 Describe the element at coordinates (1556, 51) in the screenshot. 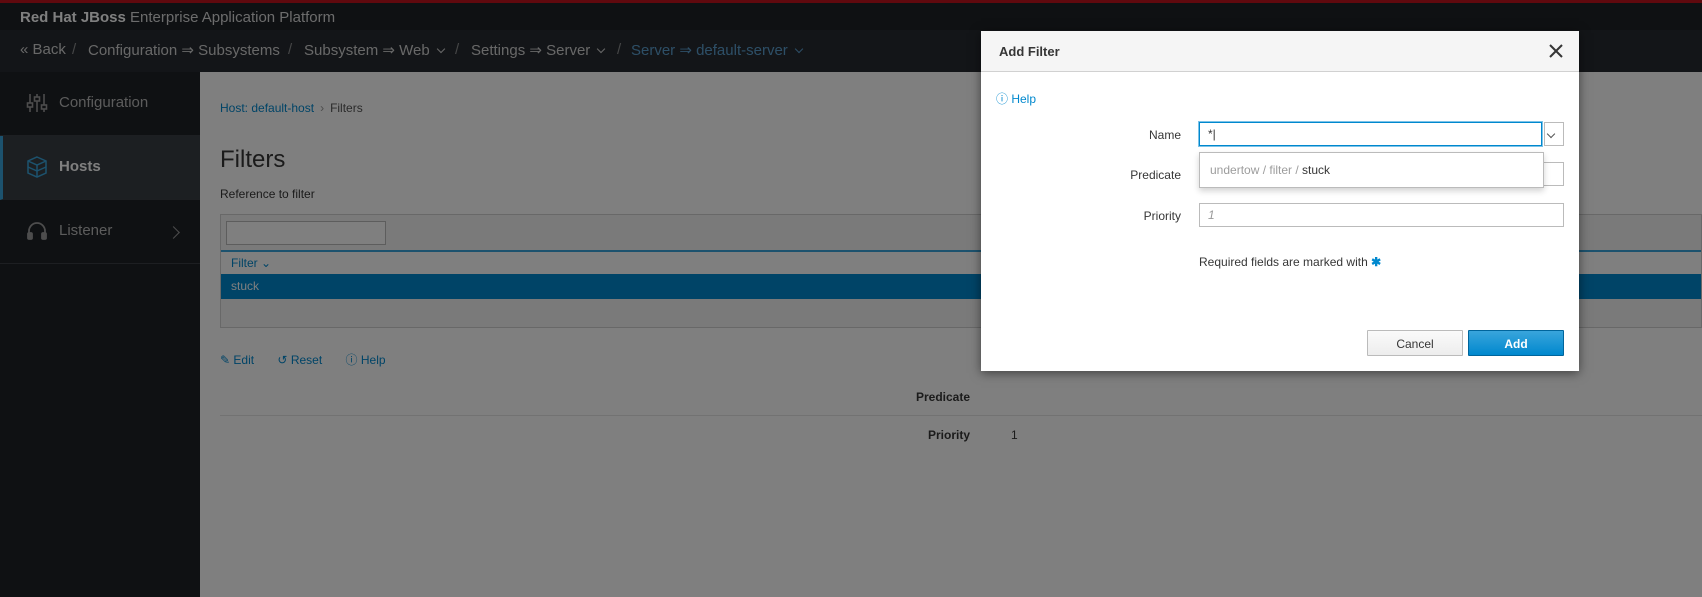

I see `close-icon` at that location.